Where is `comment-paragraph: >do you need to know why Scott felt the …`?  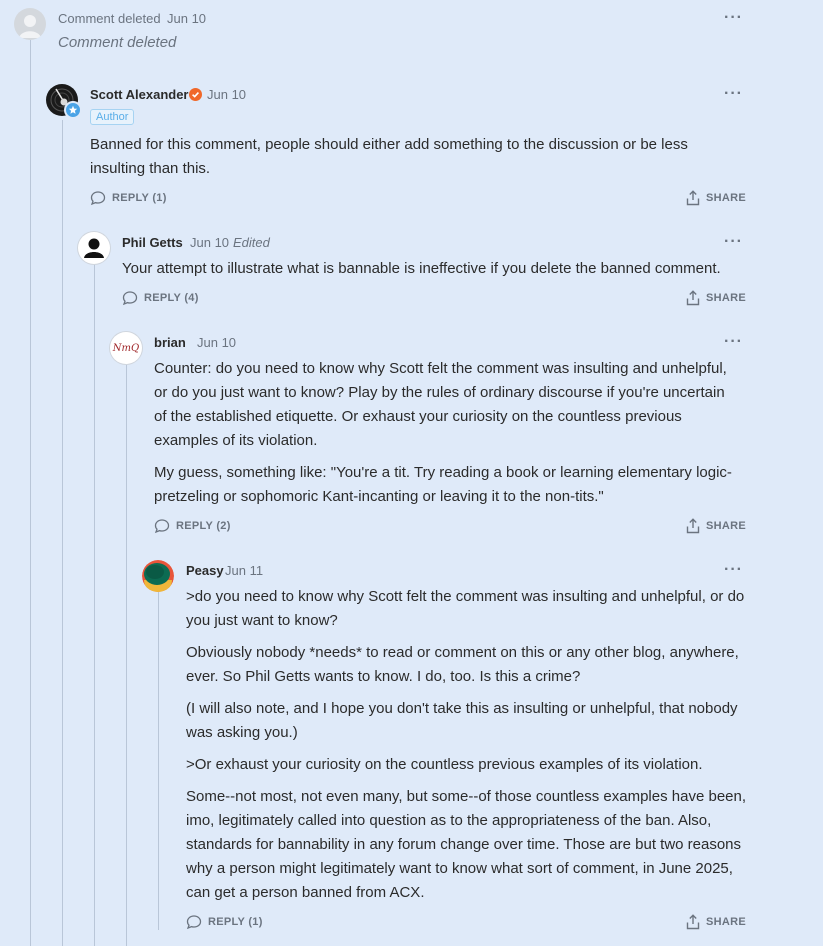 comment-paragraph: >do you need to know why Scott felt the … is located at coordinates (465, 608).